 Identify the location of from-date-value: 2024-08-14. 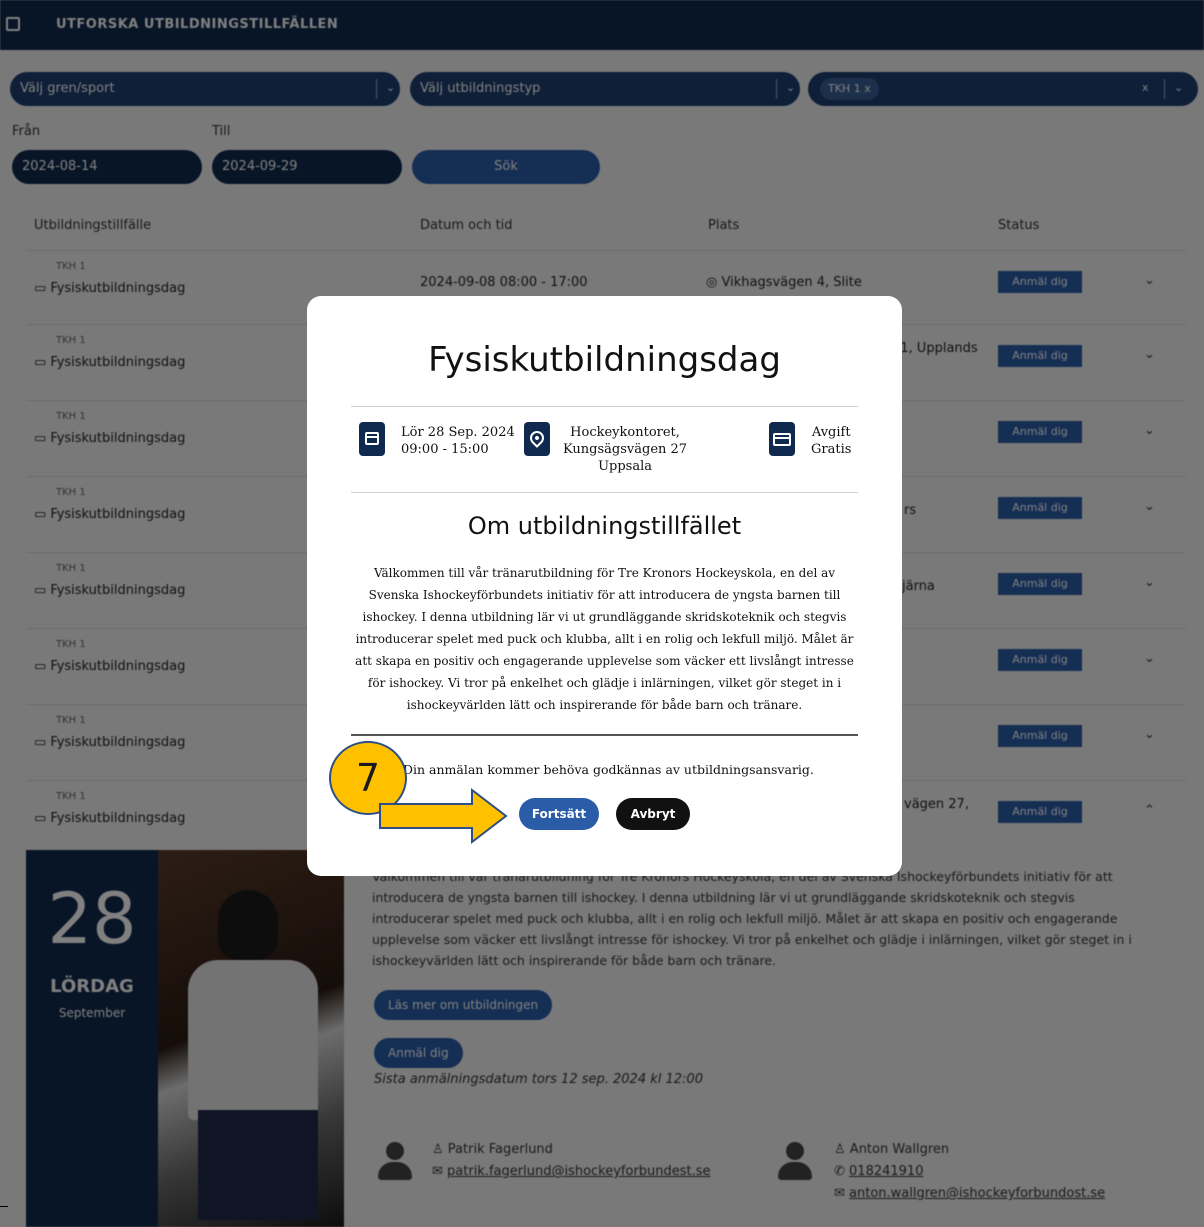
(60, 166).